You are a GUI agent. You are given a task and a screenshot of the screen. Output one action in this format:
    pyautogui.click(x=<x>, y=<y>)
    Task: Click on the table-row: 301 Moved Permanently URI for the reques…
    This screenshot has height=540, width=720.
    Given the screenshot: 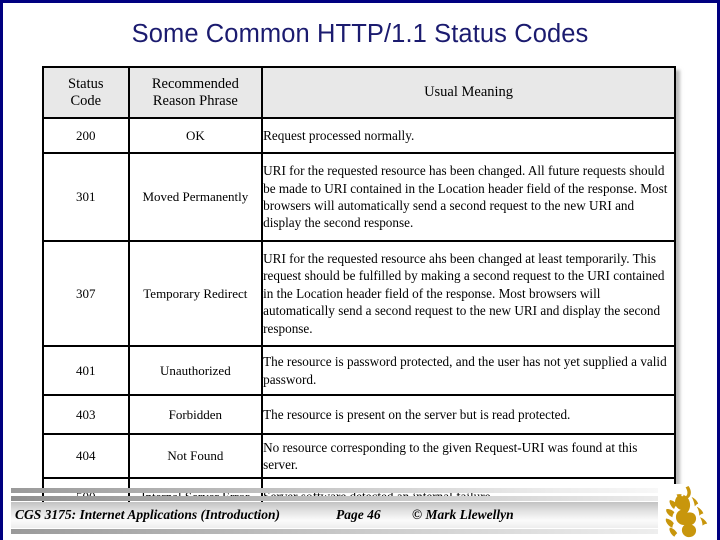 What is the action you would take?
    pyautogui.click(x=359, y=197)
    